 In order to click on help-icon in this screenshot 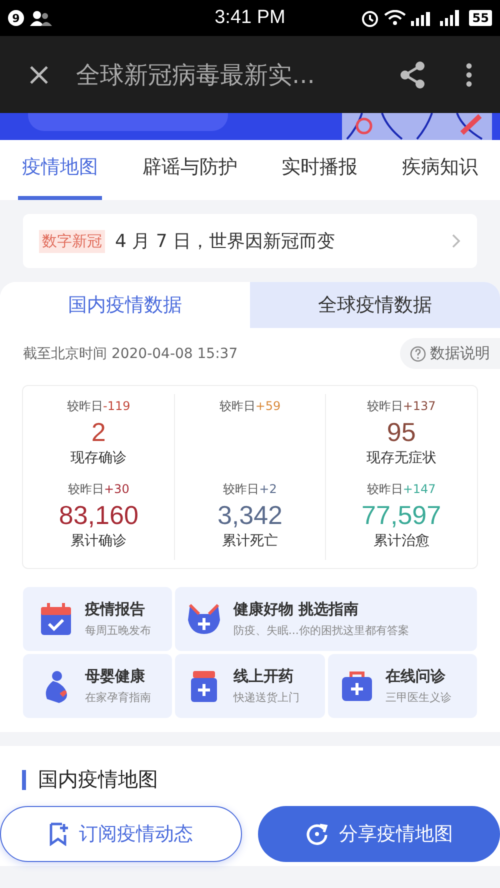, I will do `click(418, 354)`.